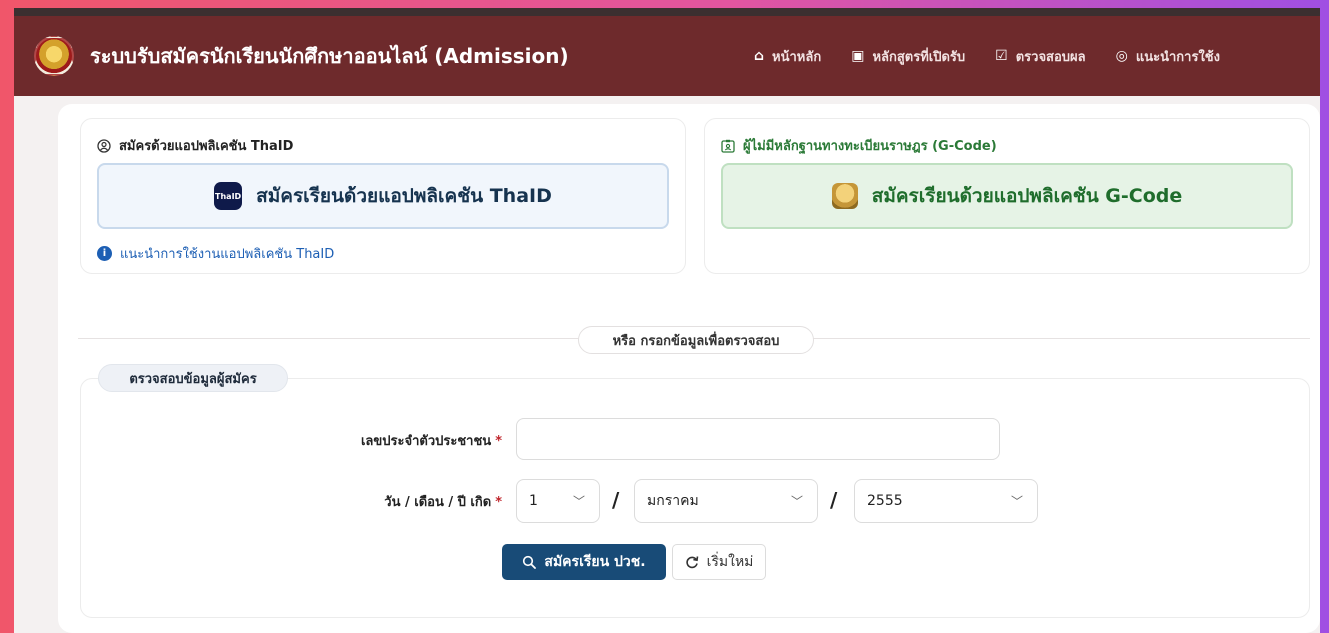 This screenshot has width=1329, height=633. Describe the element at coordinates (673, 501) in the screenshot. I see `month-value: มกราคม` at that location.